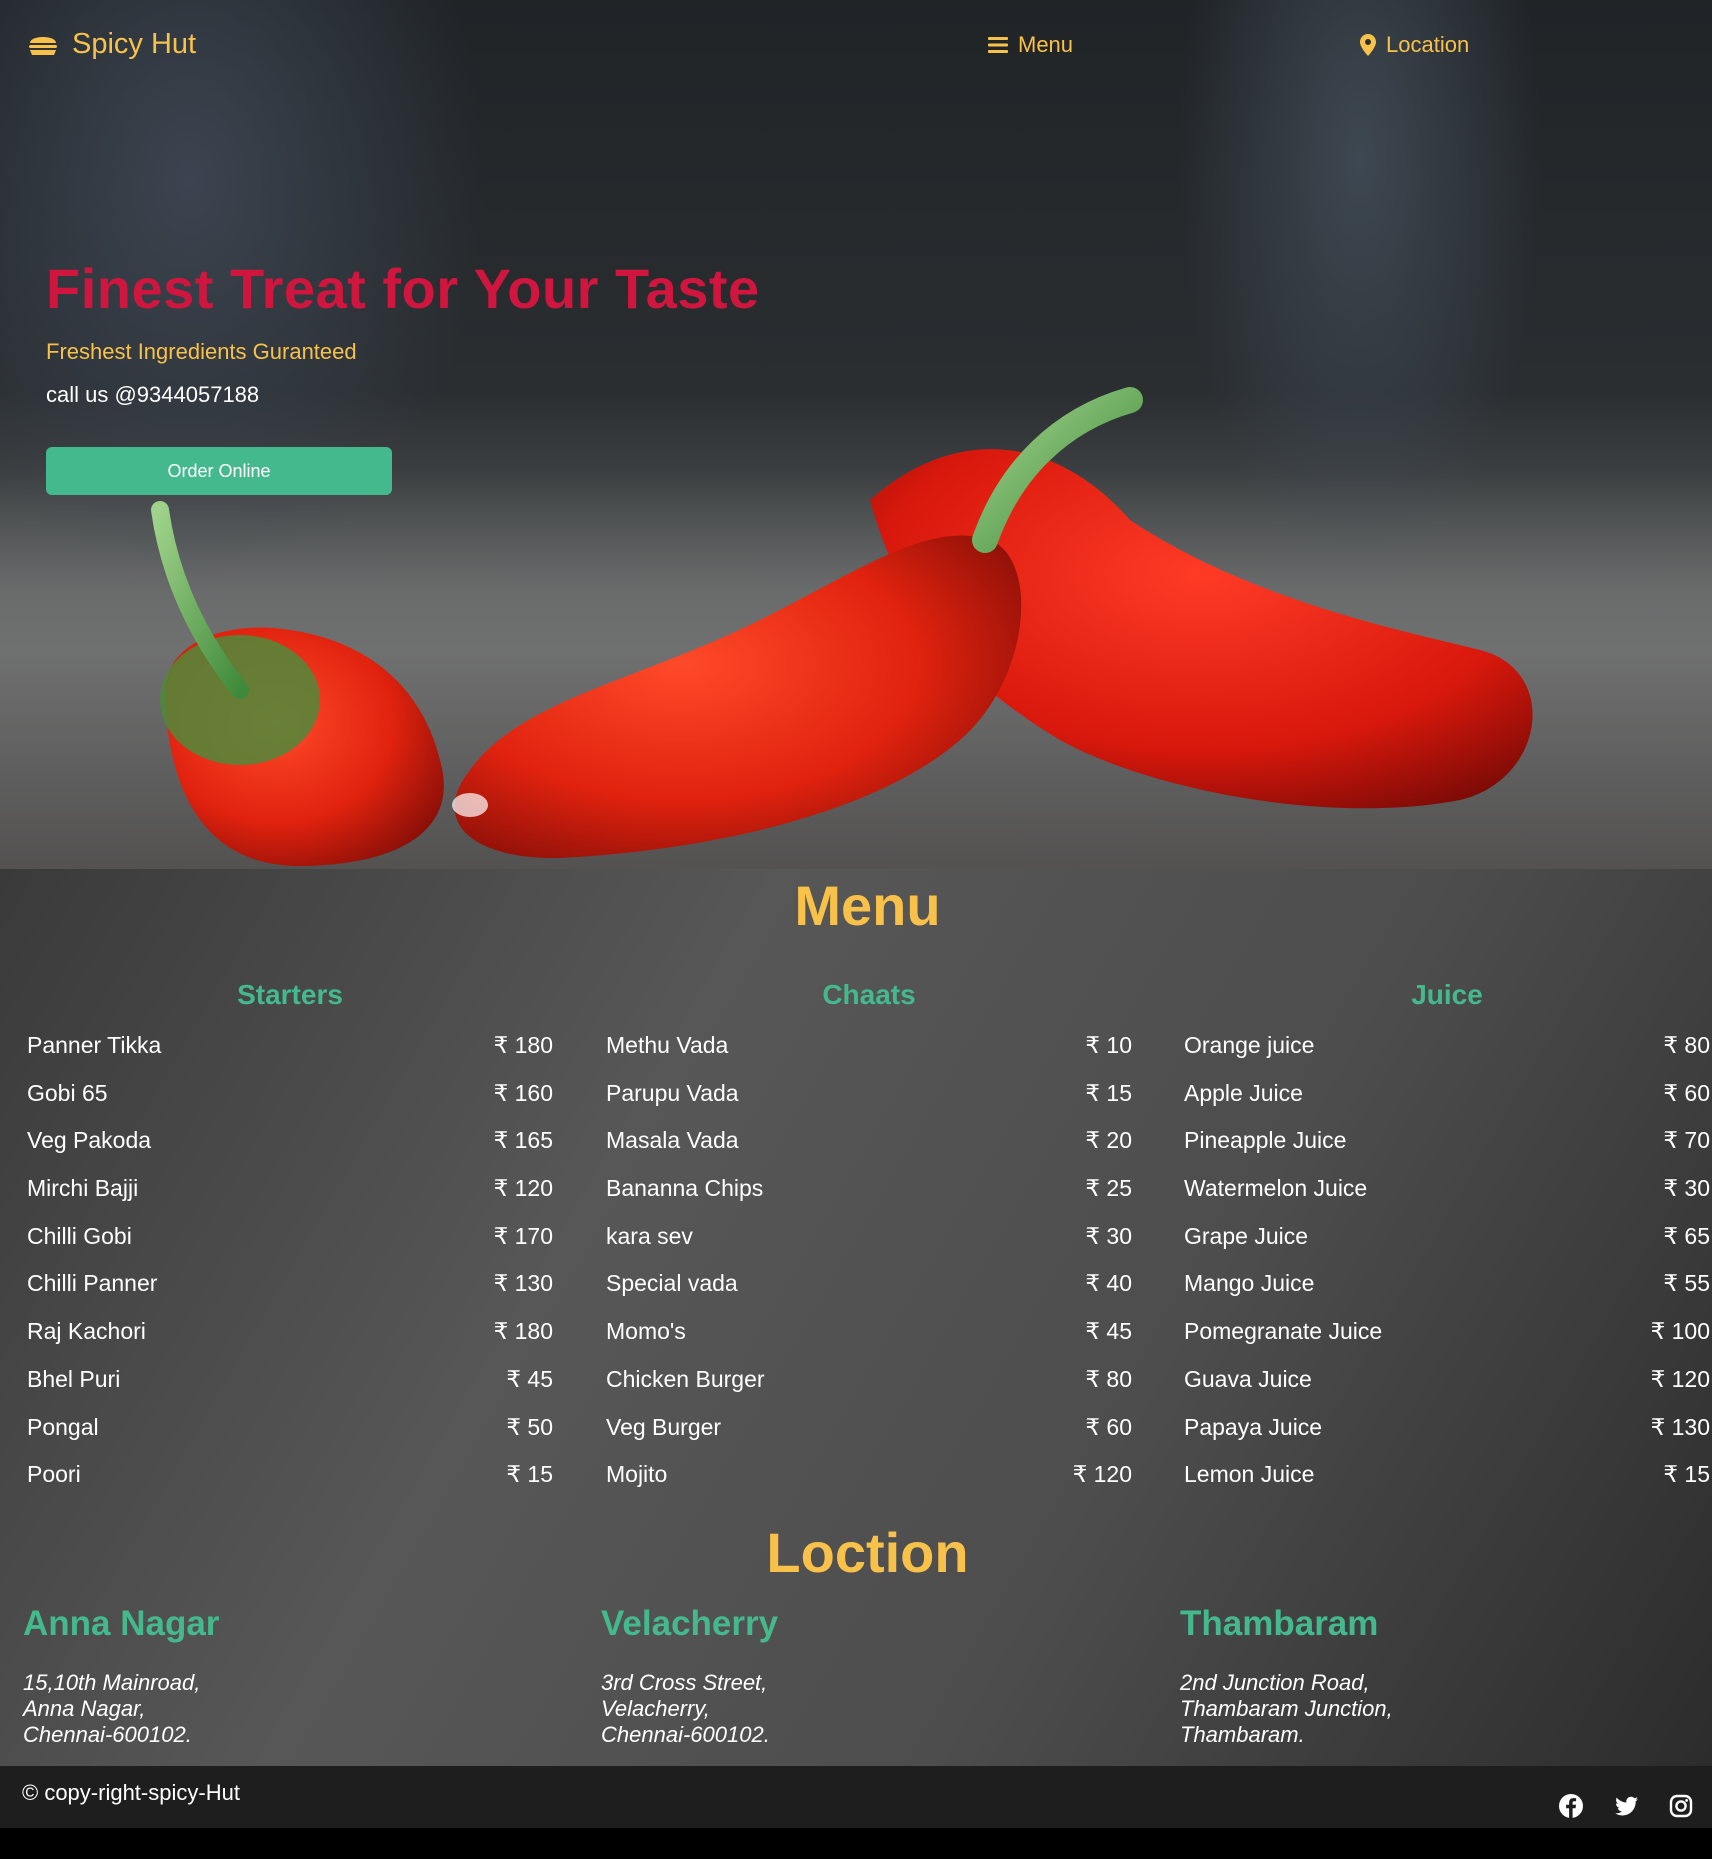 Image resolution: width=1712 pixels, height=1859 pixels. I want to click on hero-phone: call us @9344057188, so click(153, 394).